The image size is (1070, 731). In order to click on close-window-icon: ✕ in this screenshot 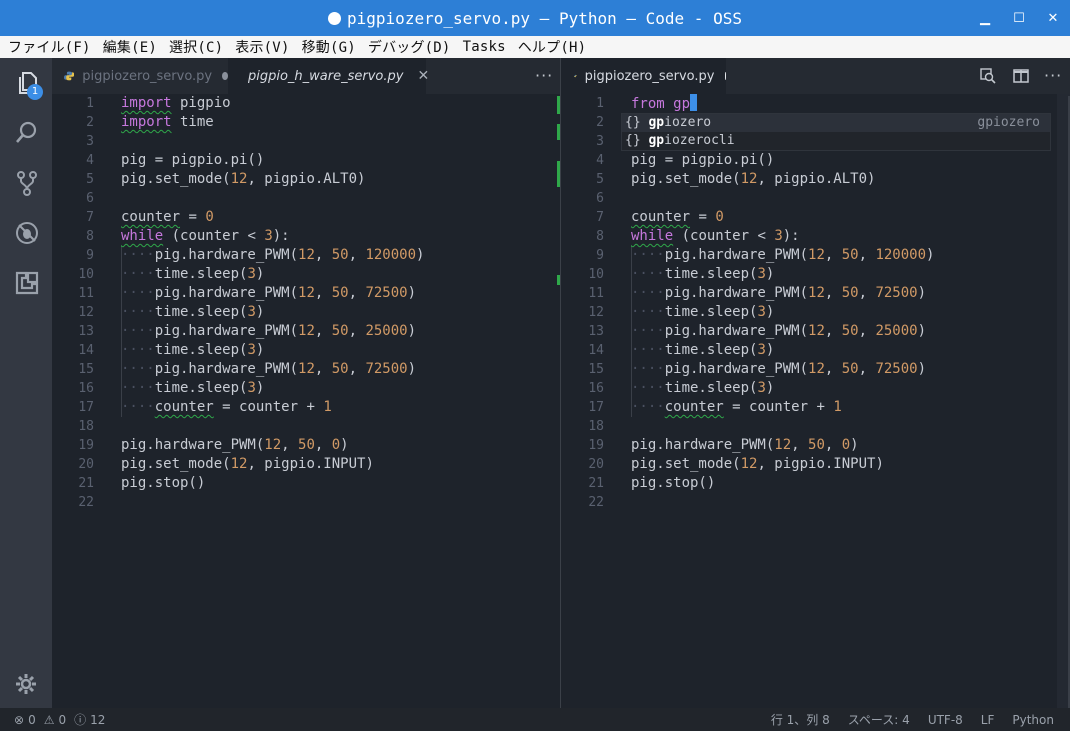, I will do `click(1053, 18)`.